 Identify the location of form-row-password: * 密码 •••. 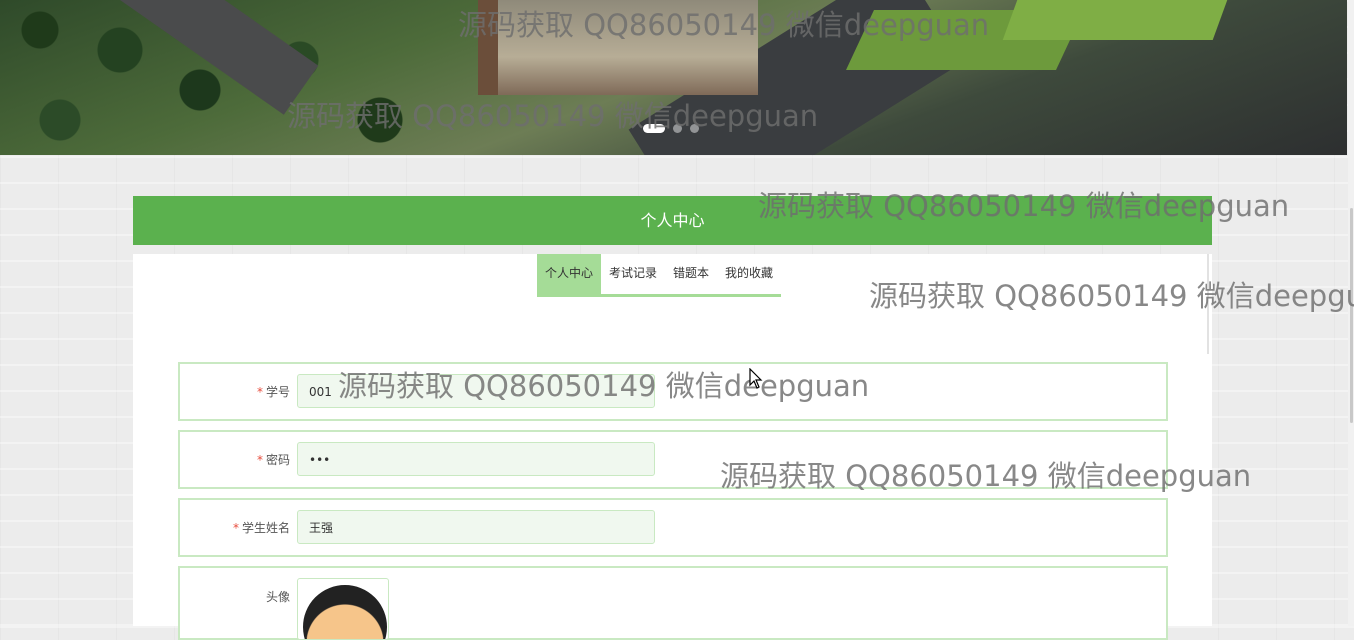
(673, 459).